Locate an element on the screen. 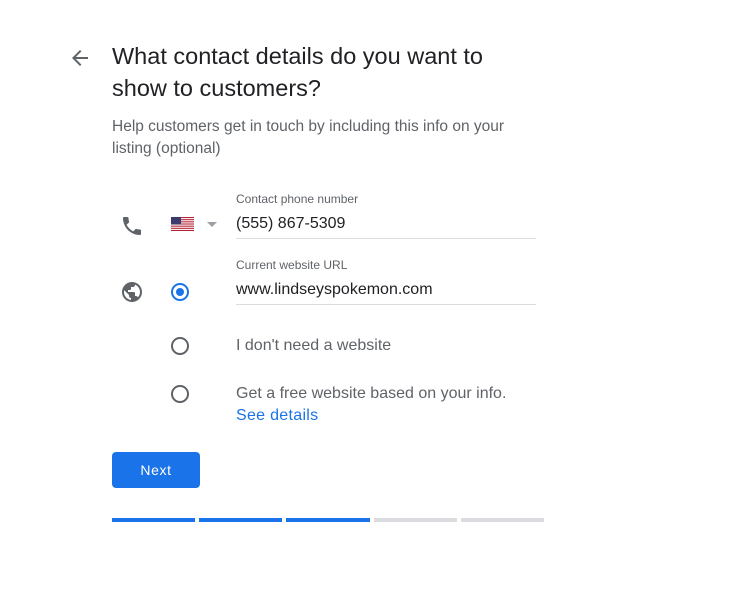 The height and width of the screenshot is (608, 747). website-label: Current website URL is located at coordinates (292, 265).